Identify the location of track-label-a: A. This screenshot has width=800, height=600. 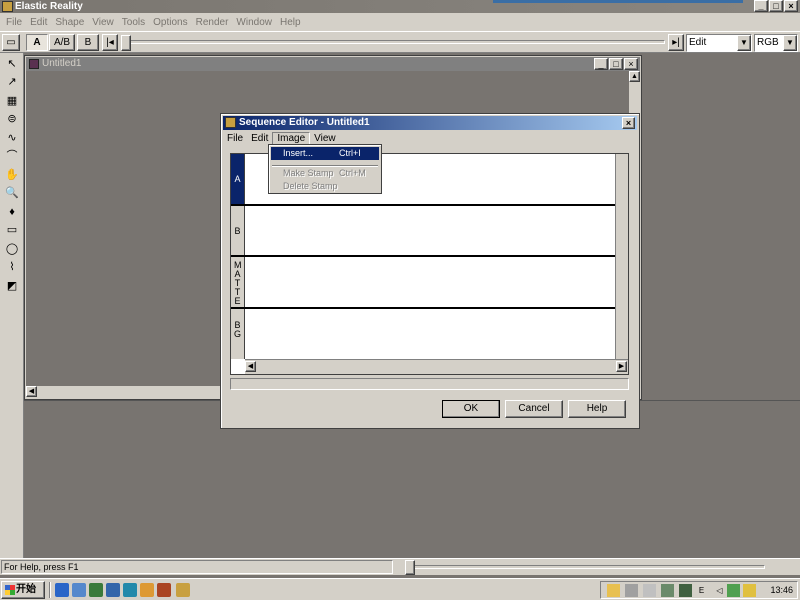
(238, 179).